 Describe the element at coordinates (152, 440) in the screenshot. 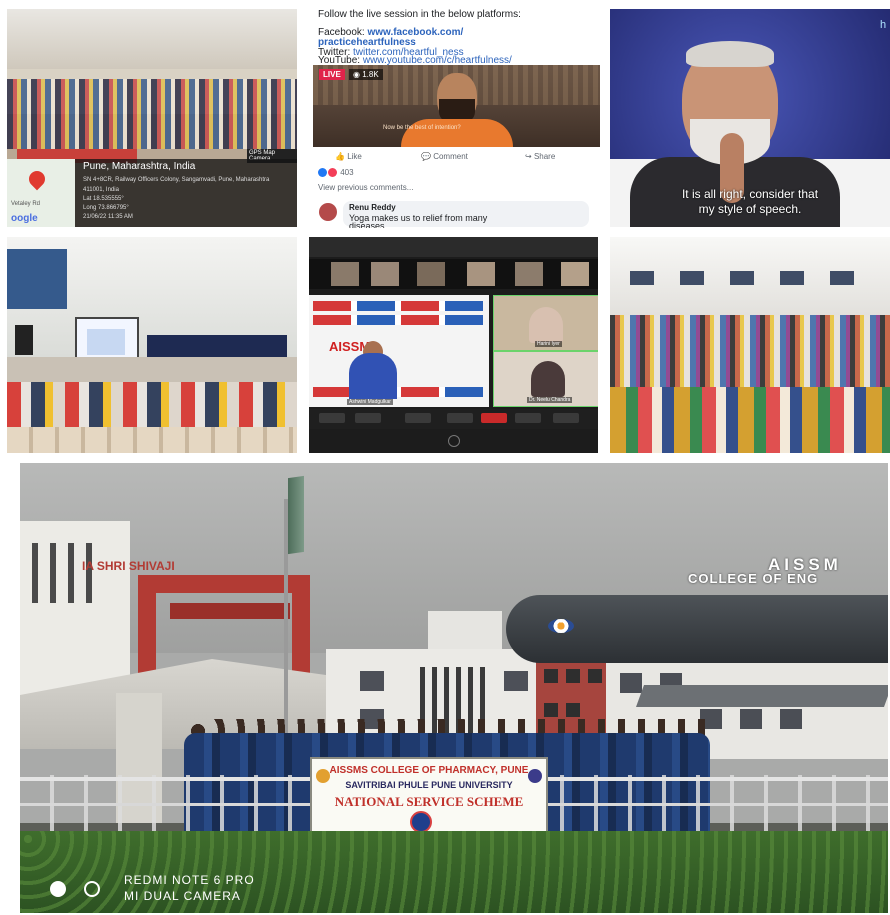

I see `plastic-chairs` at that location.